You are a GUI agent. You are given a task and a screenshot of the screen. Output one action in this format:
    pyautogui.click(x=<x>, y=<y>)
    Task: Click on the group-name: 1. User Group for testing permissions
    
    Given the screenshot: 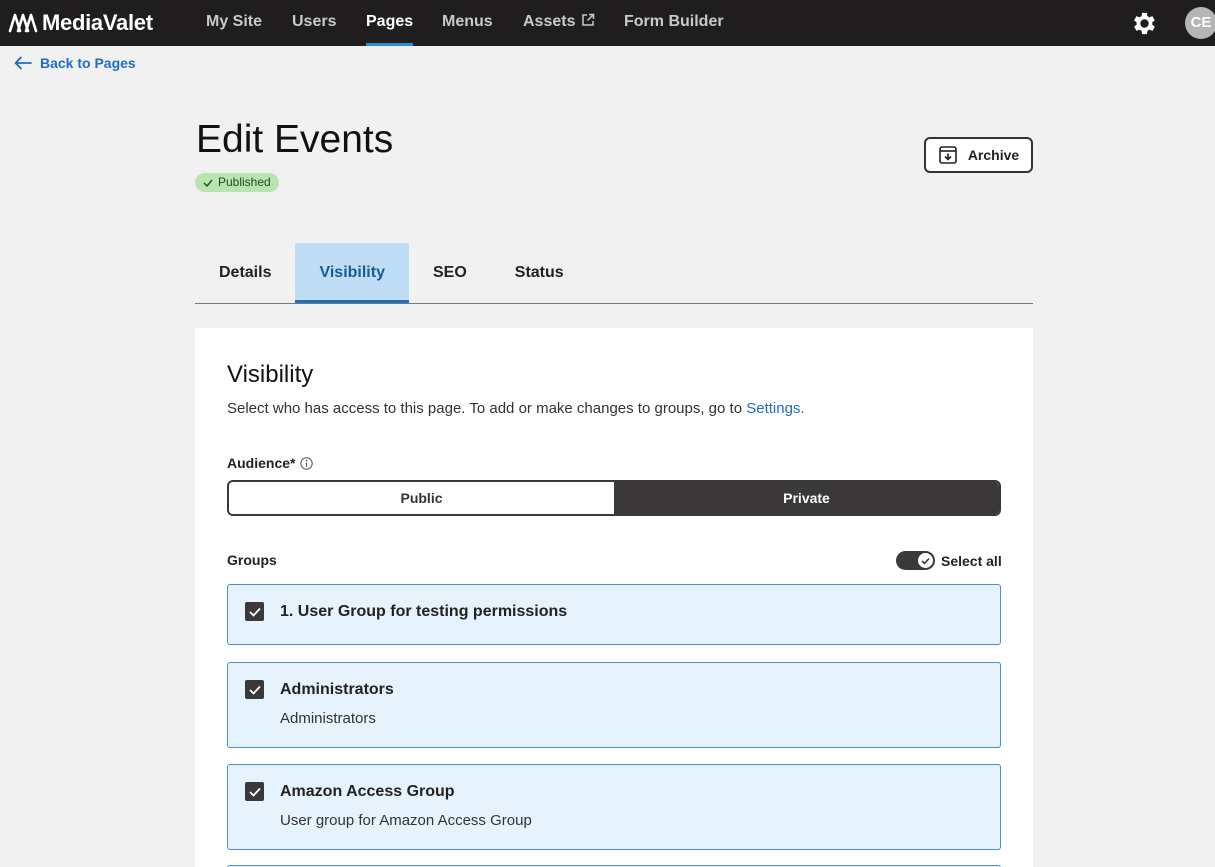 What is the action you would take?
    pyautogui.click(x=424, y=611)
    